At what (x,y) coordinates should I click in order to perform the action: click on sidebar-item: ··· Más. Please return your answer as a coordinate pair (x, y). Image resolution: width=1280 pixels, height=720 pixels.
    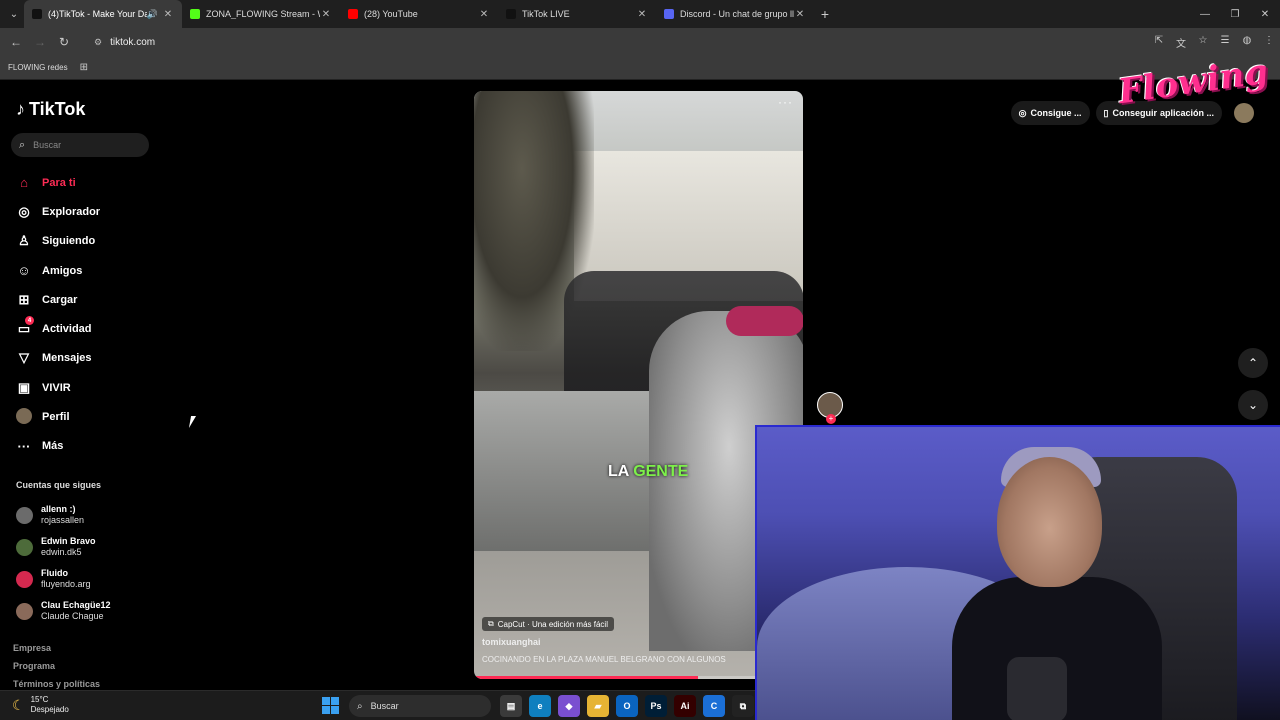
    Looking at the image, I should click on (84, 446).